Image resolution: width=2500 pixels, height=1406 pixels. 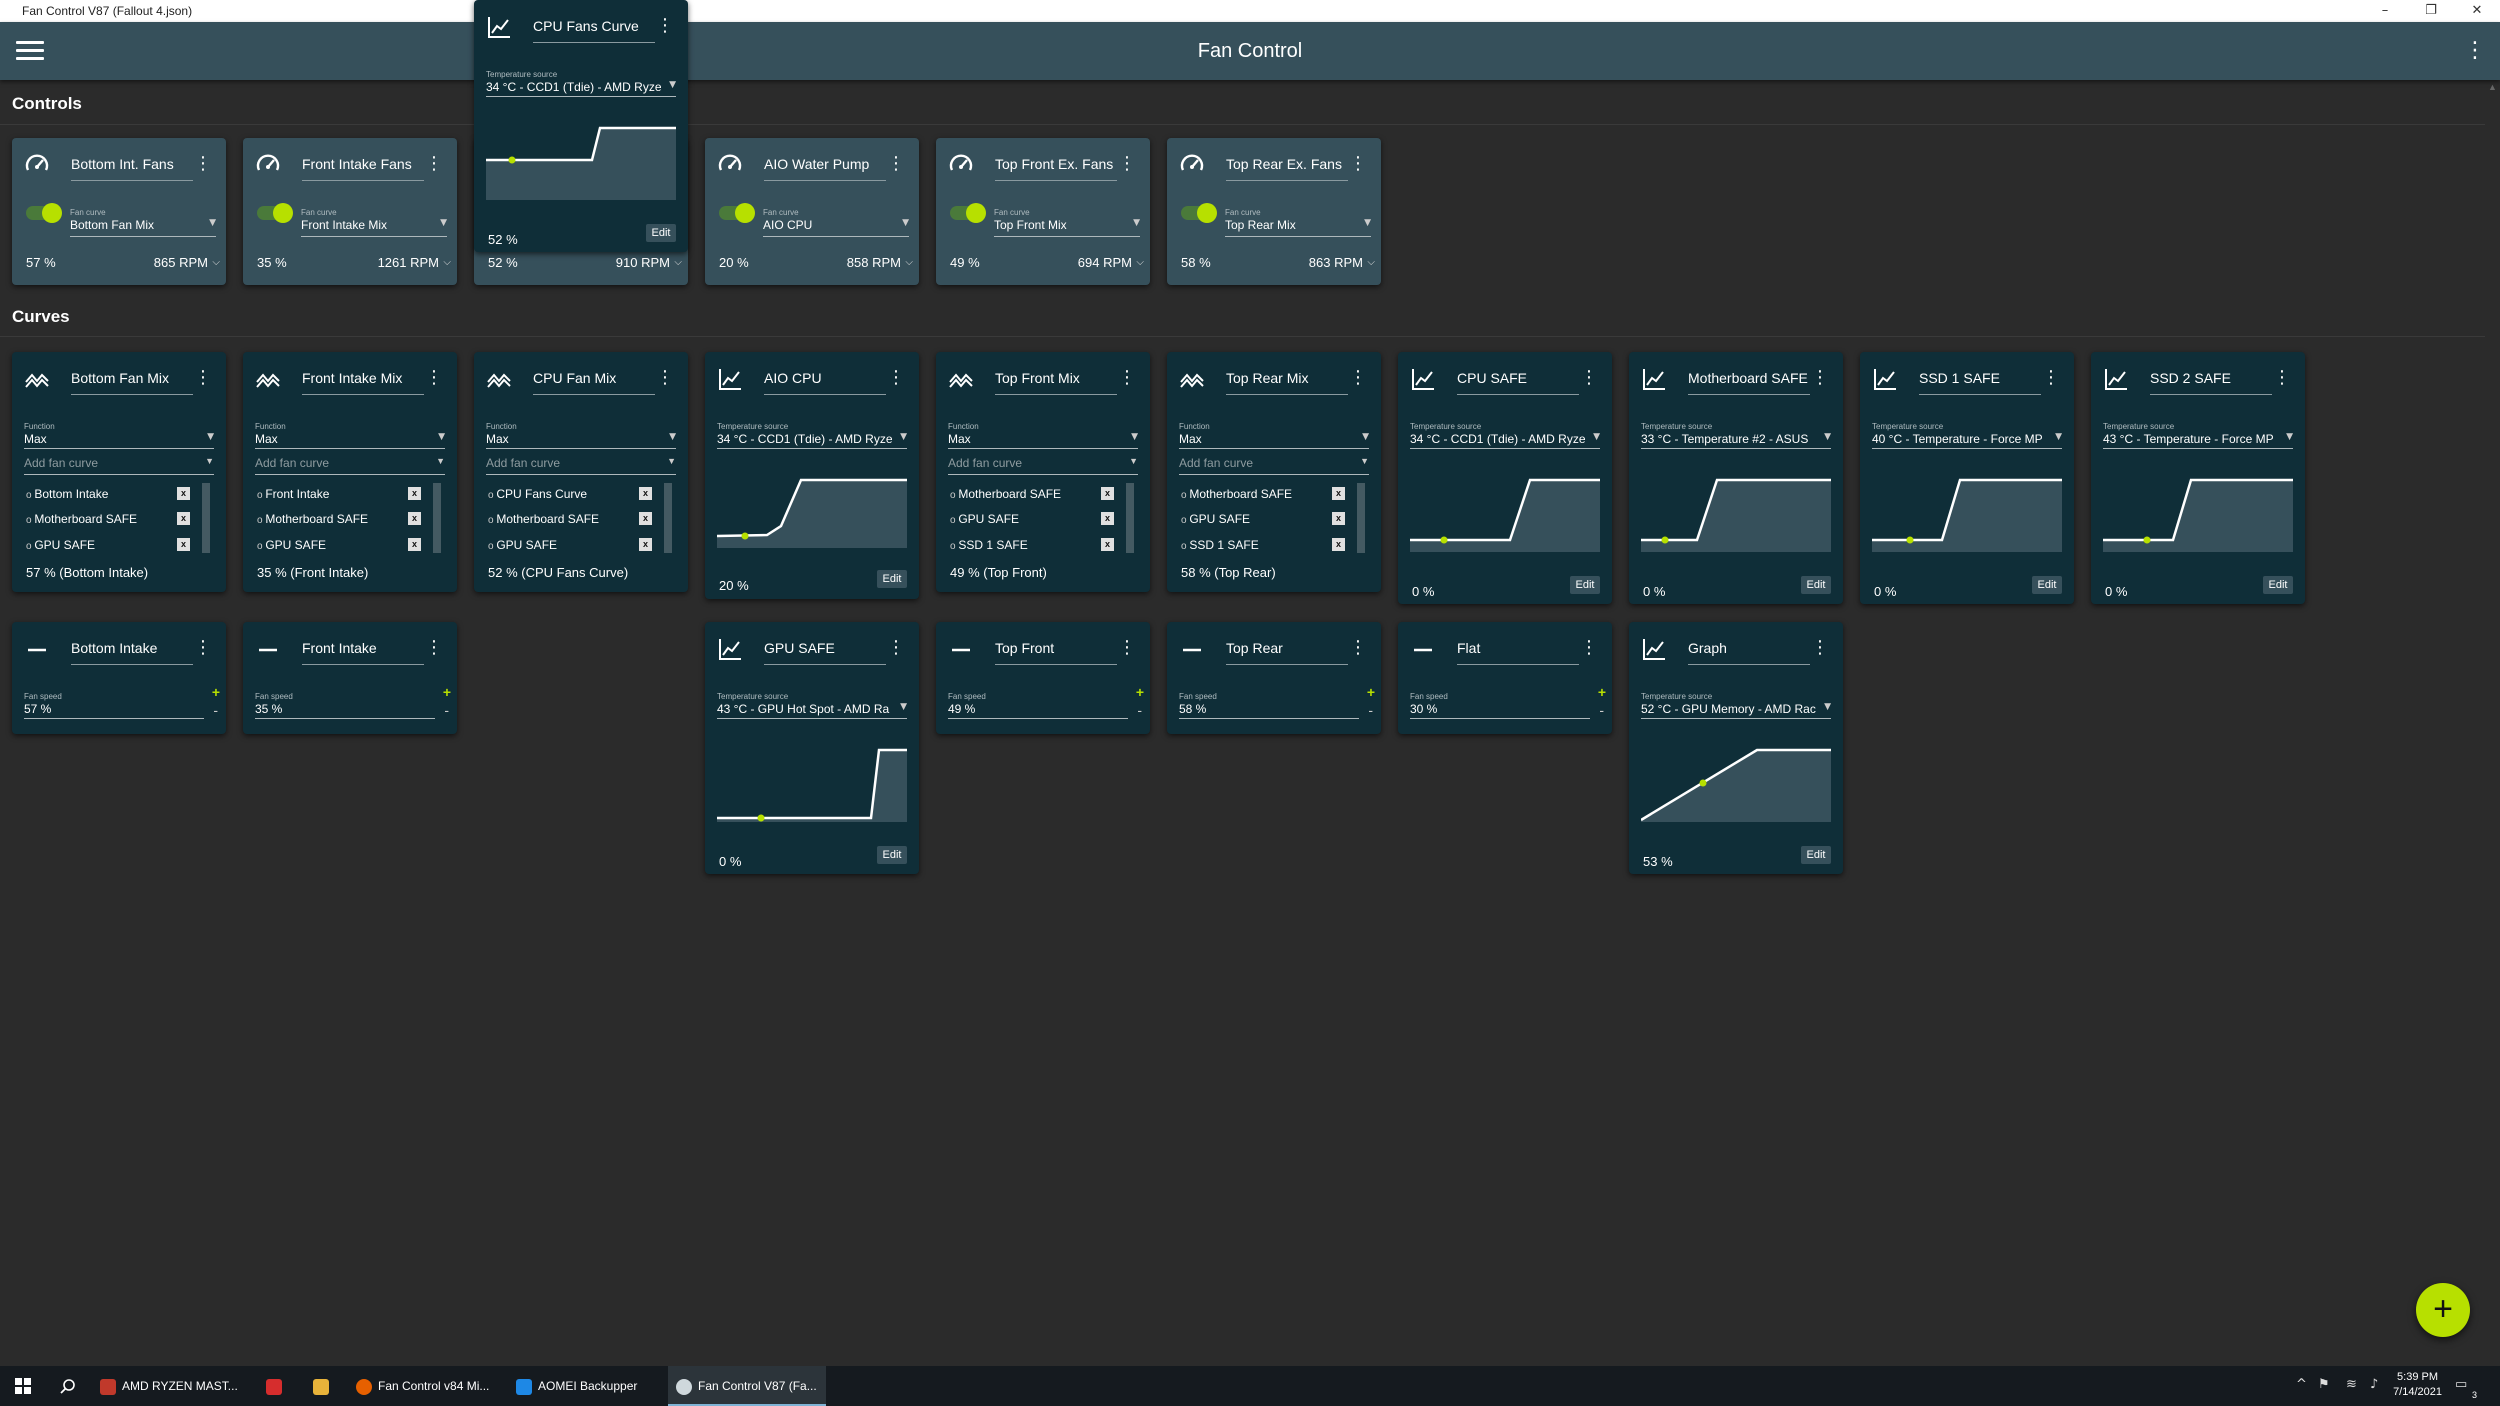 What do you see at coordinates (2475, 50) in the screenshot?
I see `app-more-icon: ⋮` at bounding box center [2475, 50].